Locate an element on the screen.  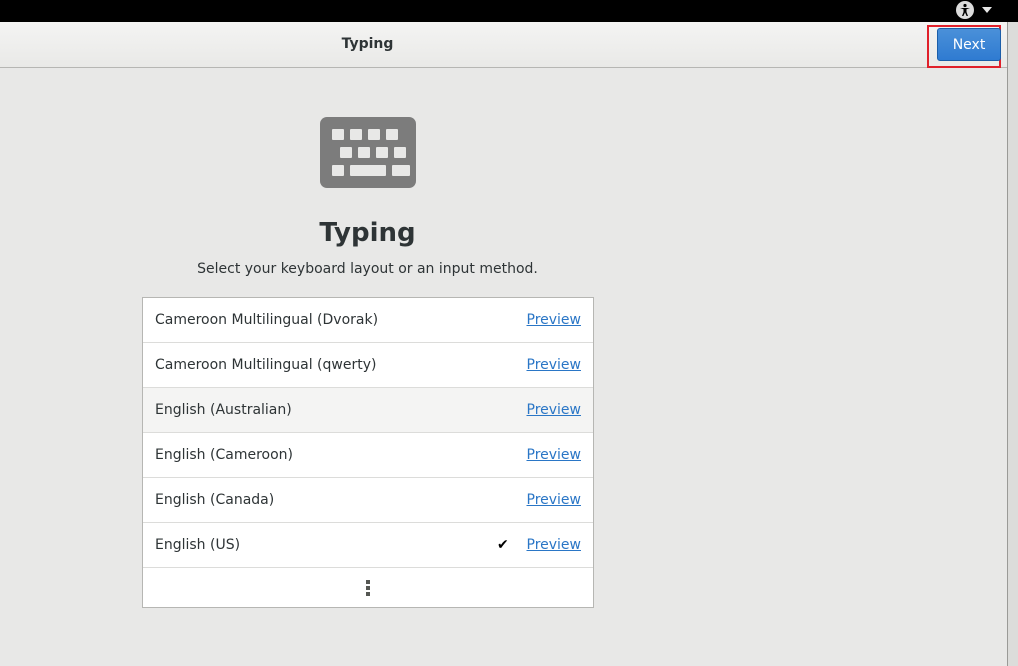
layout-row: English (Australian) Preview is located at coordinates (368, 410).